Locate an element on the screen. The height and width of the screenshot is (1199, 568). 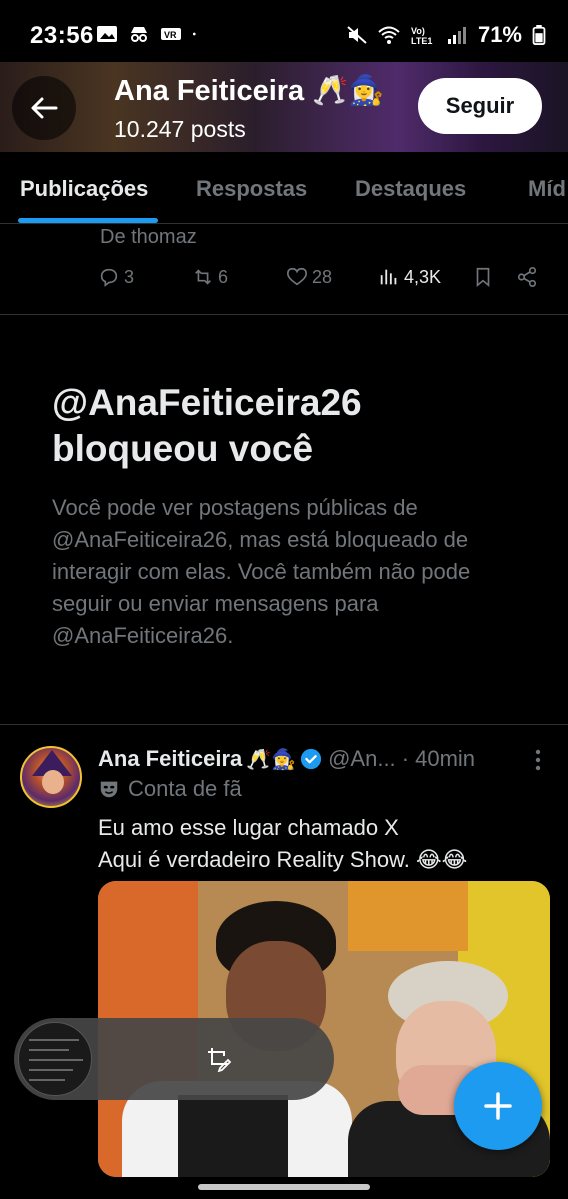
plus-icon is located at coordinates (498, 1106).